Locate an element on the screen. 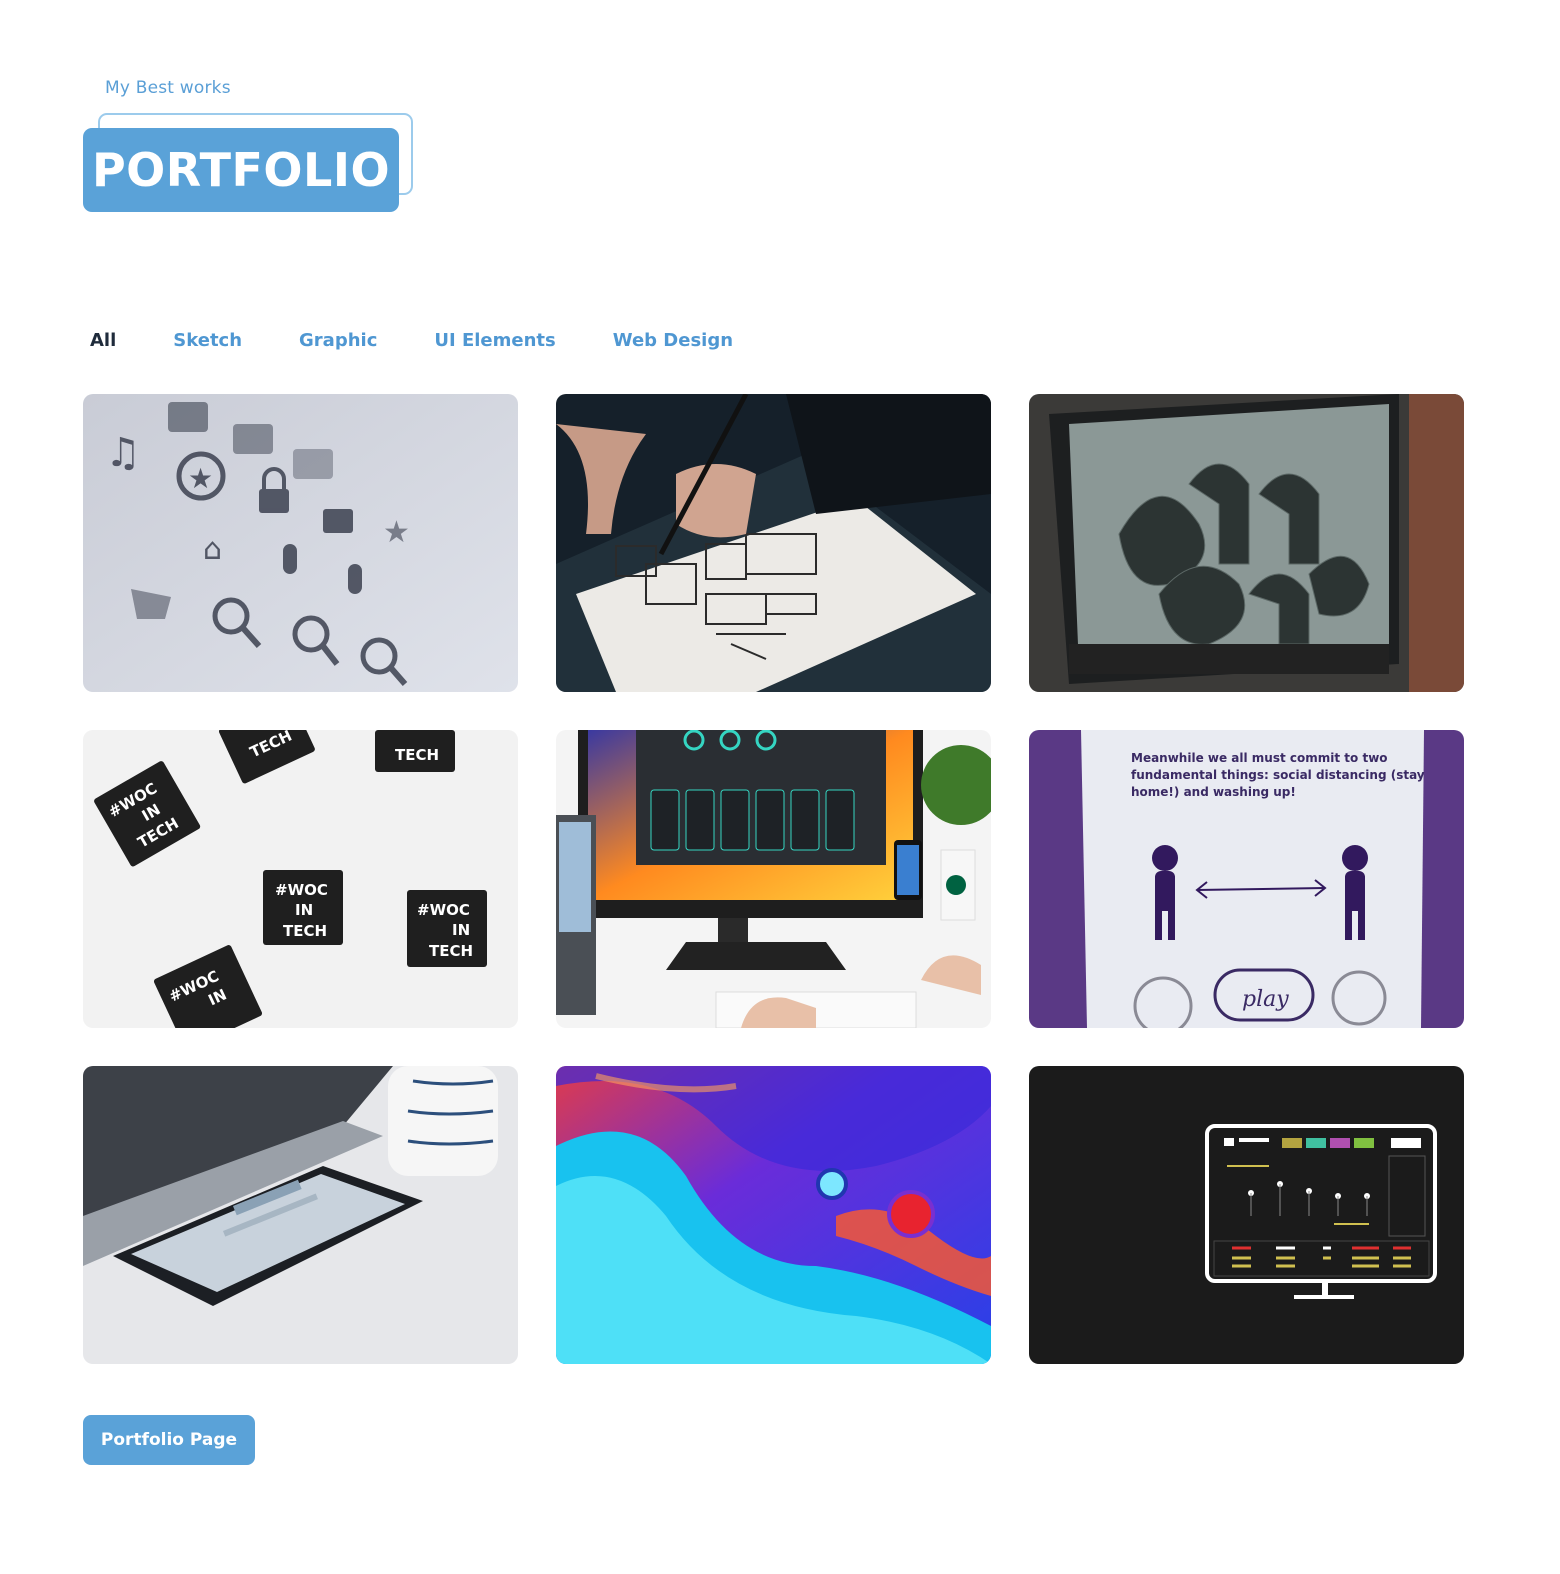 The image size is (1560, 1574). page-title: PORTFOLIO is located at coordinates (241, 170).